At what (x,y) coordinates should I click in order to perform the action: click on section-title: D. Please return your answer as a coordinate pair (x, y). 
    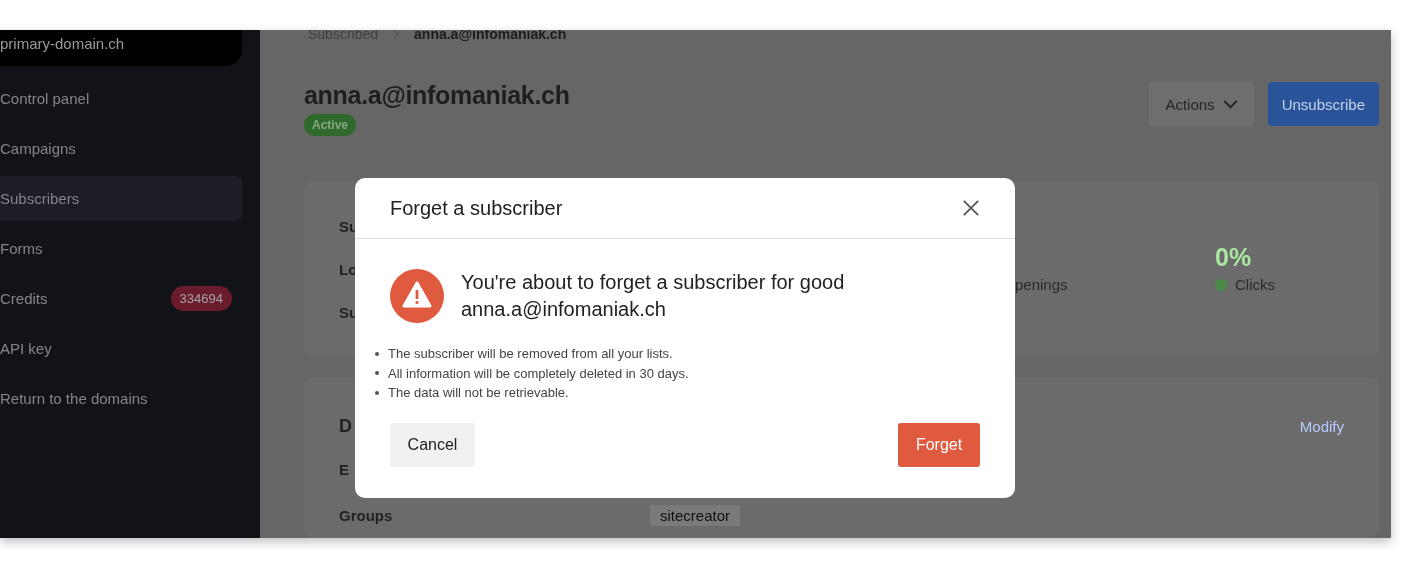
    Looking at the image, I should click on (345, 426).